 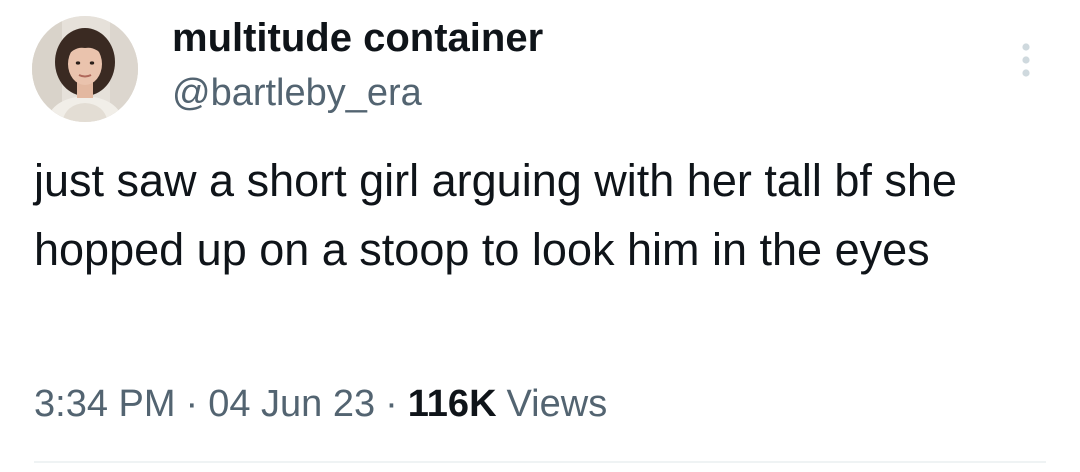 I want to click on profile-photo-icon, so click(x=85, y=69).